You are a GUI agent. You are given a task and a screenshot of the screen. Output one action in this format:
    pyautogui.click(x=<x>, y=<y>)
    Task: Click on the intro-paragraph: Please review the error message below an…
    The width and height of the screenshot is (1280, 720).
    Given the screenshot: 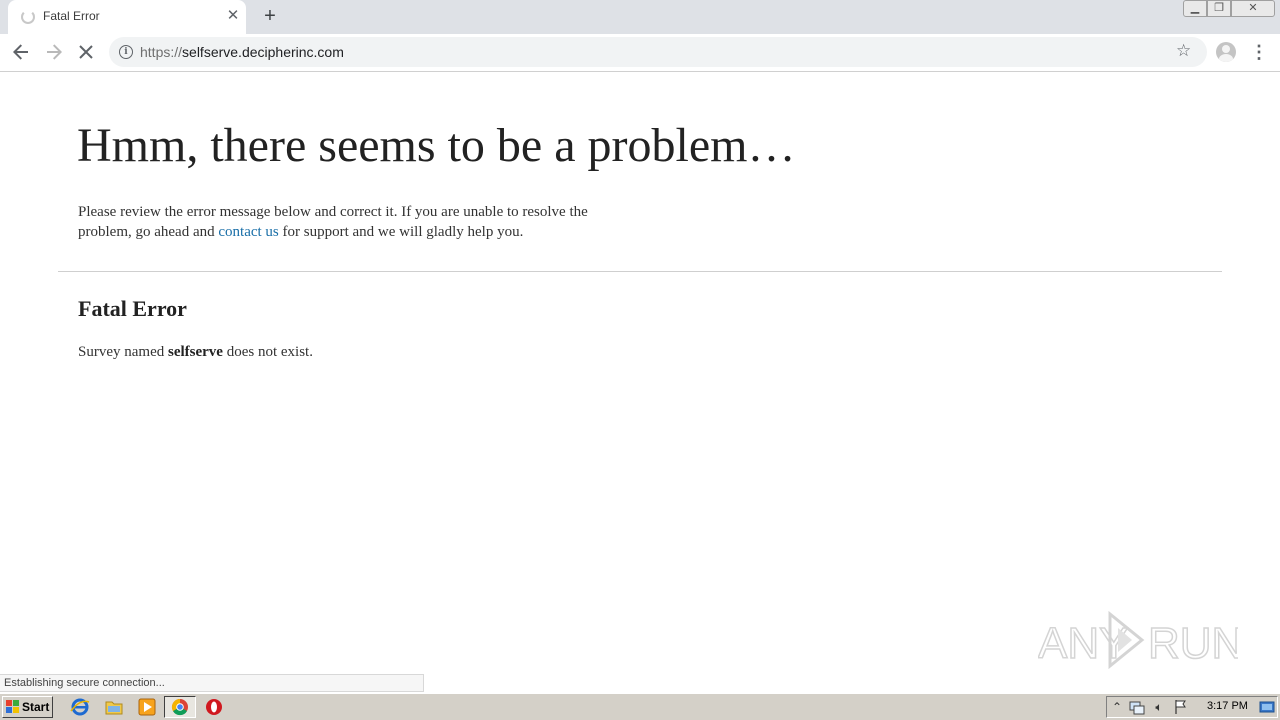 What is the action you would take?
    pyautogui.click(x=333, y=222)
    